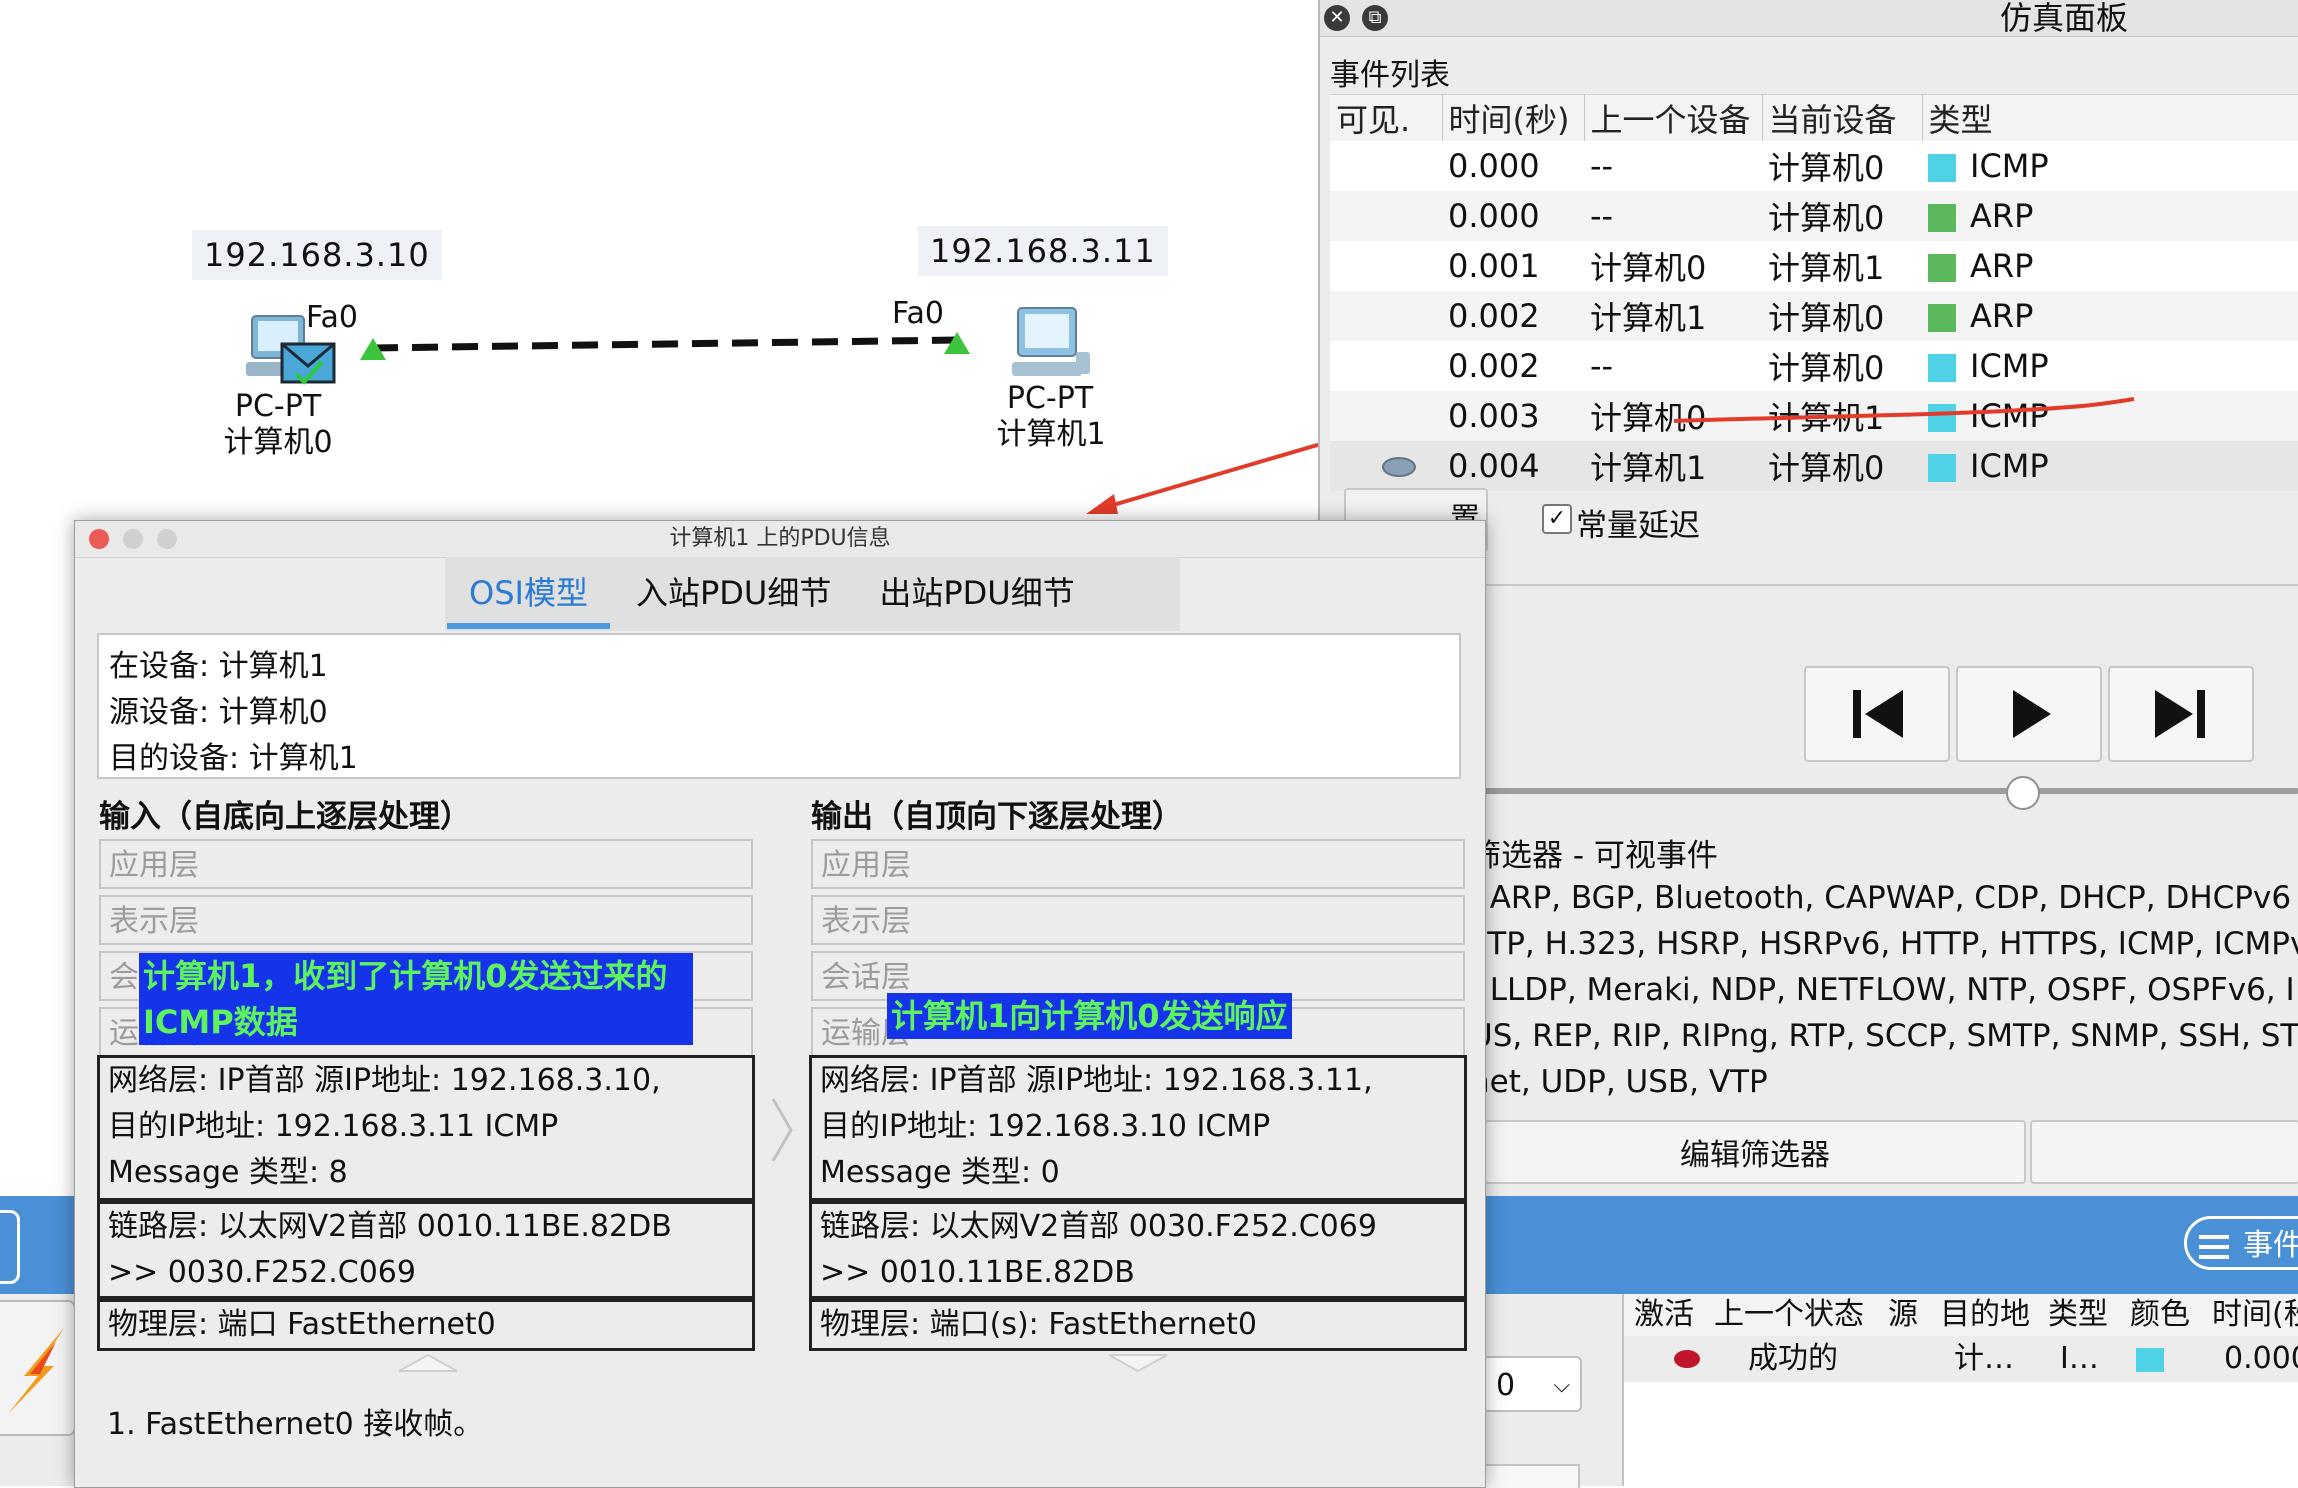 Image resolution: width=2298 pixels, height=1488 pixels. What do you see at coordinates (1903, 1315) in the screenshot?
I see `col-source: 源` at bounding box center [1903, 1315].